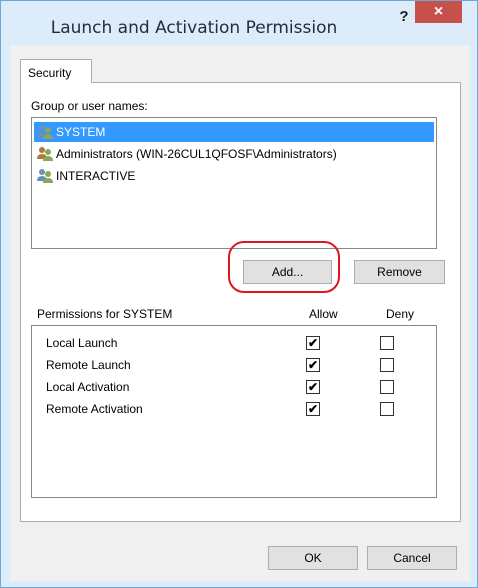 The width and height of the screenshot is (478, 588). What do you see at coordinates (234, 344) in the screenshot?
I see `permission-row-local-launch: Local Launch ✔` at bounding box center [234, 344].